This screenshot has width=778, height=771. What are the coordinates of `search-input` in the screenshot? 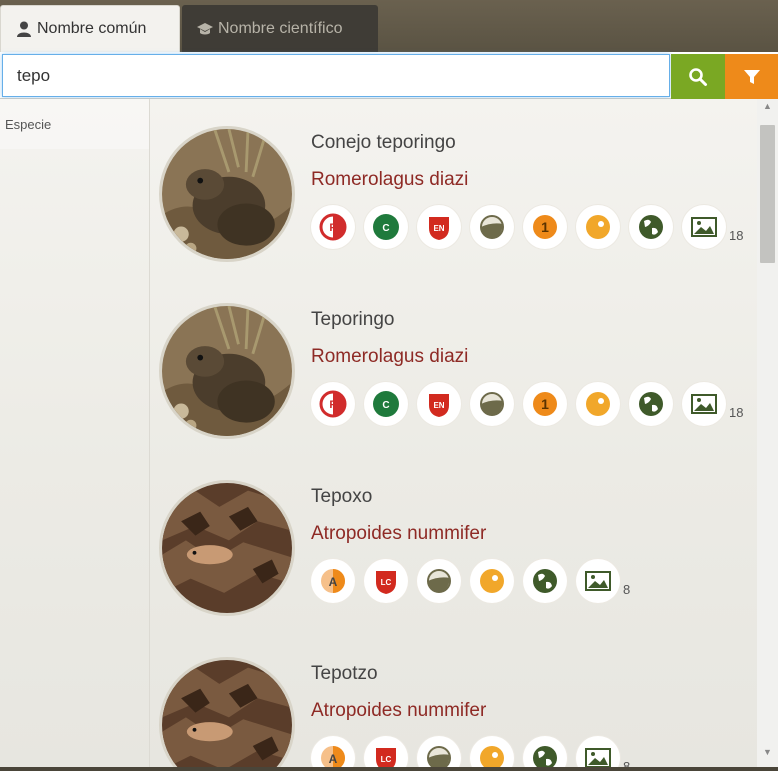 It's located at (336, 75).